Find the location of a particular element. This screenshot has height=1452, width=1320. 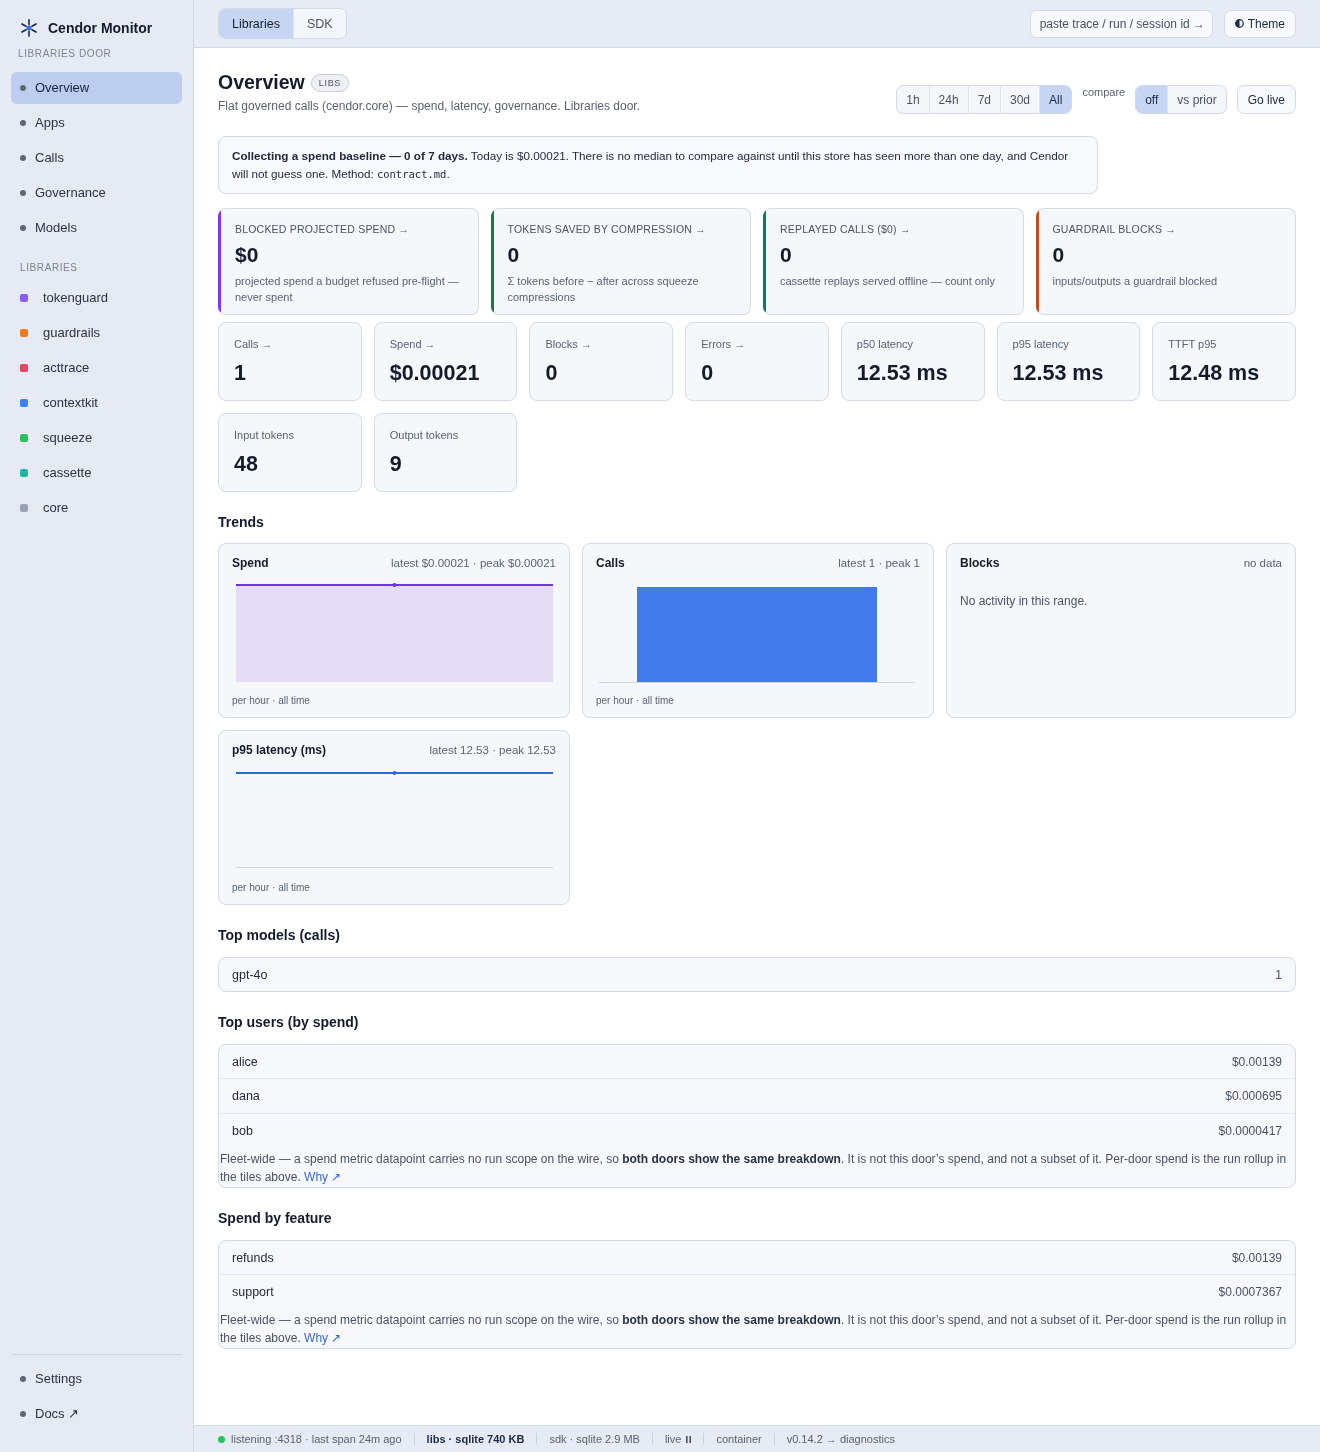

runtime-info: container is located at coordinates (739, 1439).